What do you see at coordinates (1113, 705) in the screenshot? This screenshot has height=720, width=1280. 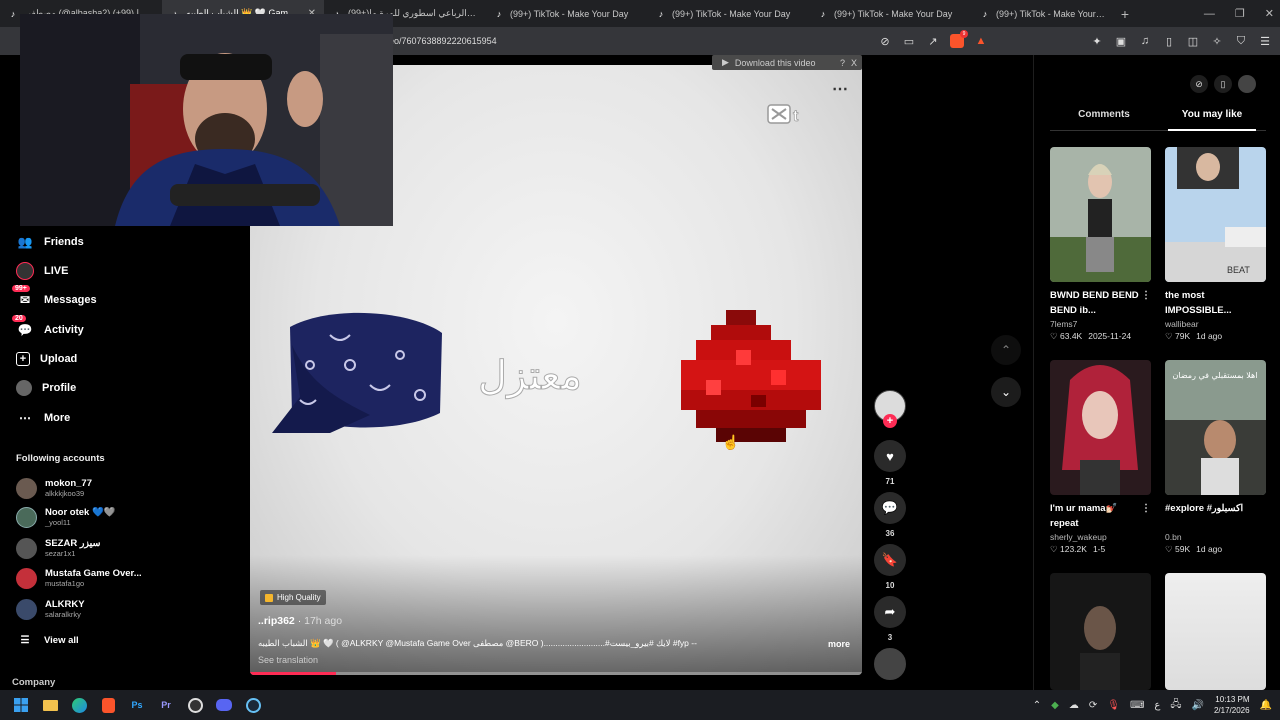 I see `microphone-icon: 🎙` at bounding box center [1113, 705].